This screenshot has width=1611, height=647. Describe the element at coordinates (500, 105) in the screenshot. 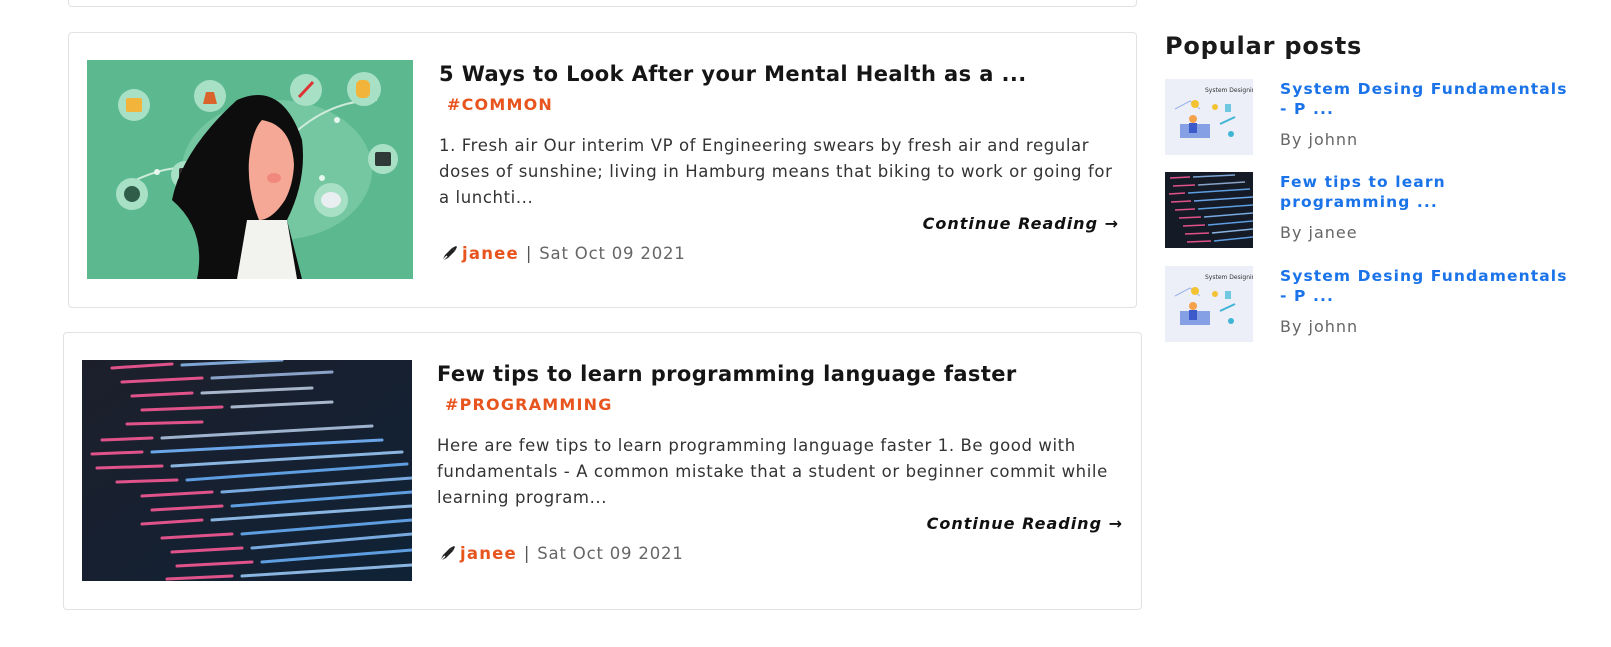

I see `post-tag: #COMMON` at that location.